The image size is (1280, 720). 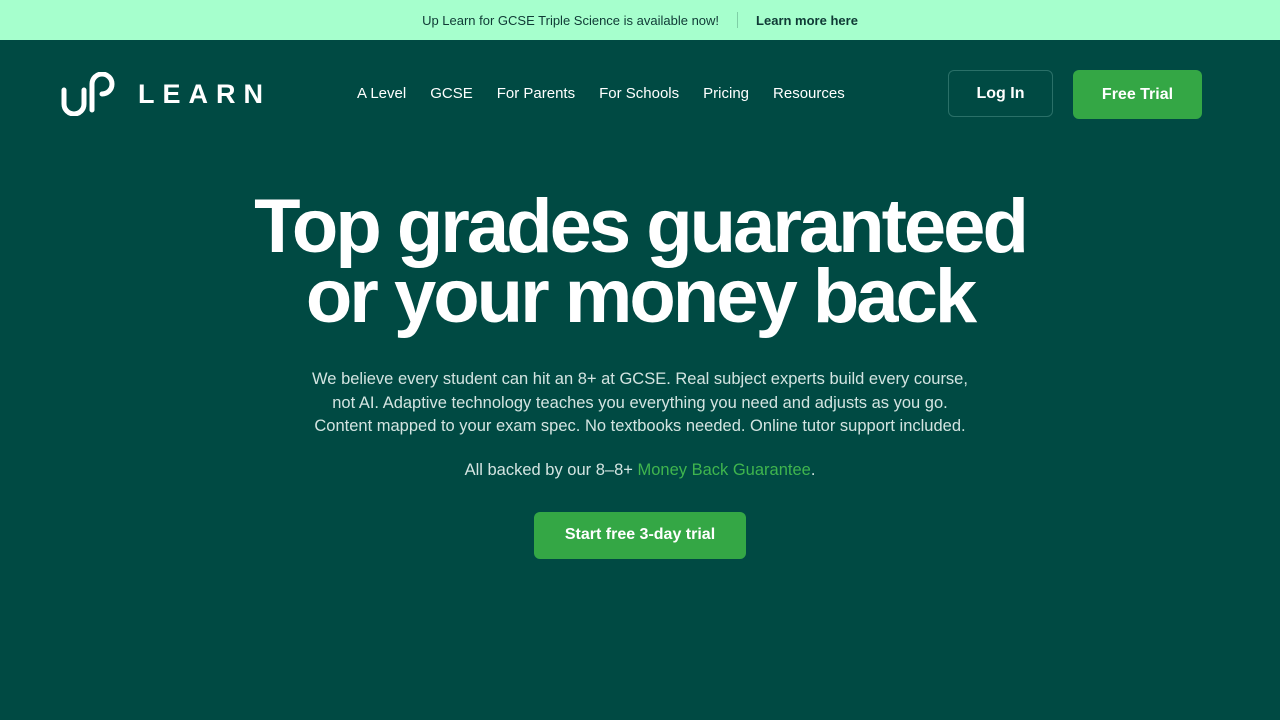 What do you see at coordinates (451, 93) in the screenshot?
I see `nav-item-gcse: GCSE` at bounding box center [451, 93].